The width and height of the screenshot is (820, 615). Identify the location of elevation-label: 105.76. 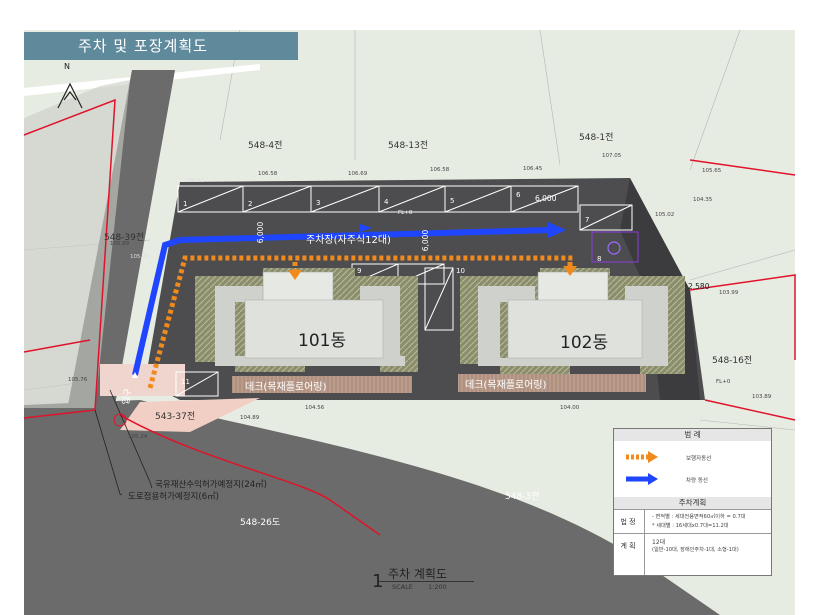
(78, 380).